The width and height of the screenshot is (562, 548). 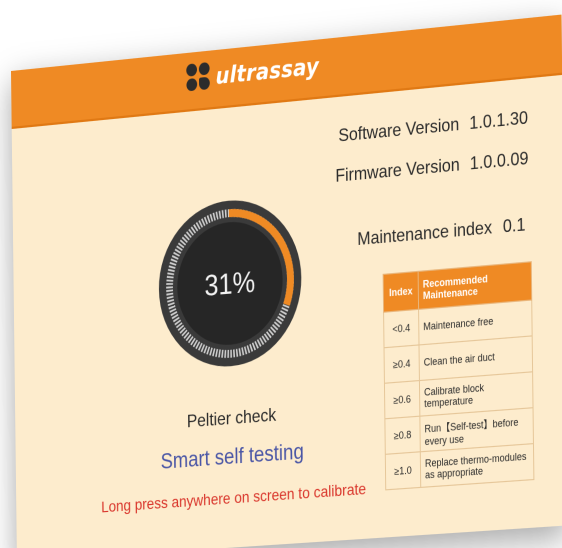 I want to click on software-version-row: Software Version 1.0.1.30, so click(x=433, y=127).